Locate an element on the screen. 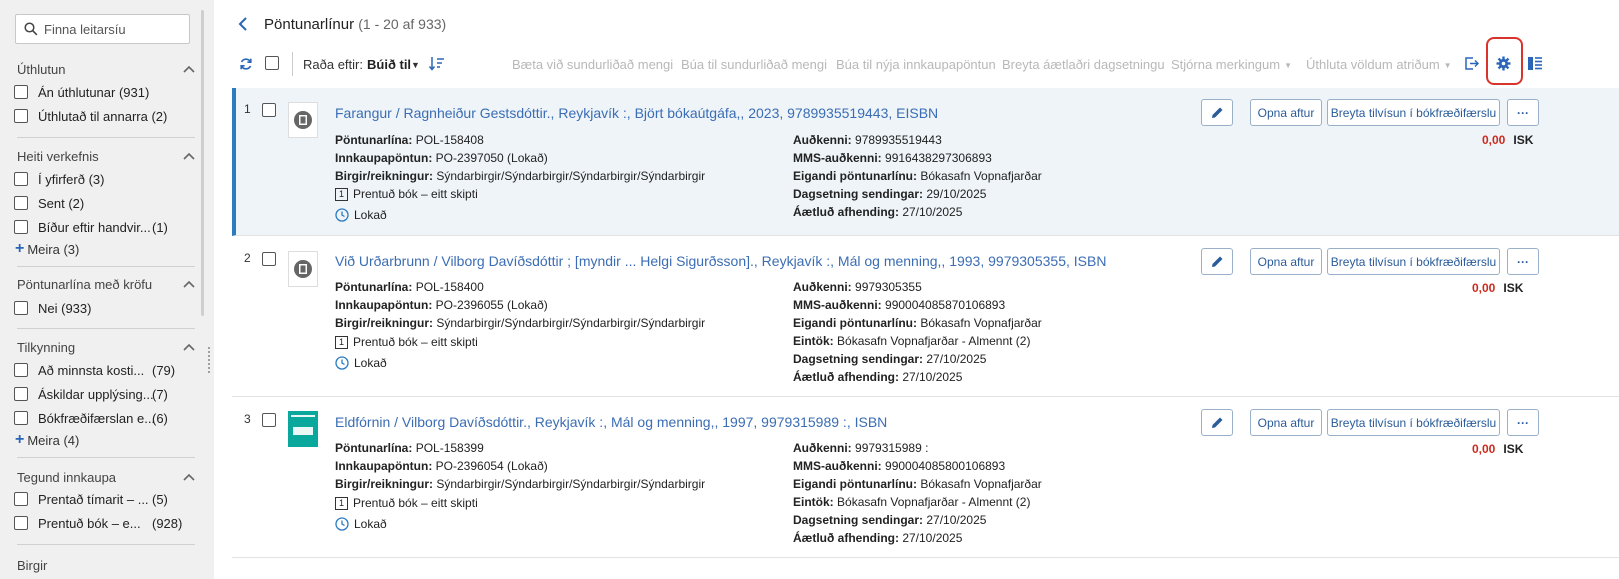  facet-divider is located at coordinates (106, 457).